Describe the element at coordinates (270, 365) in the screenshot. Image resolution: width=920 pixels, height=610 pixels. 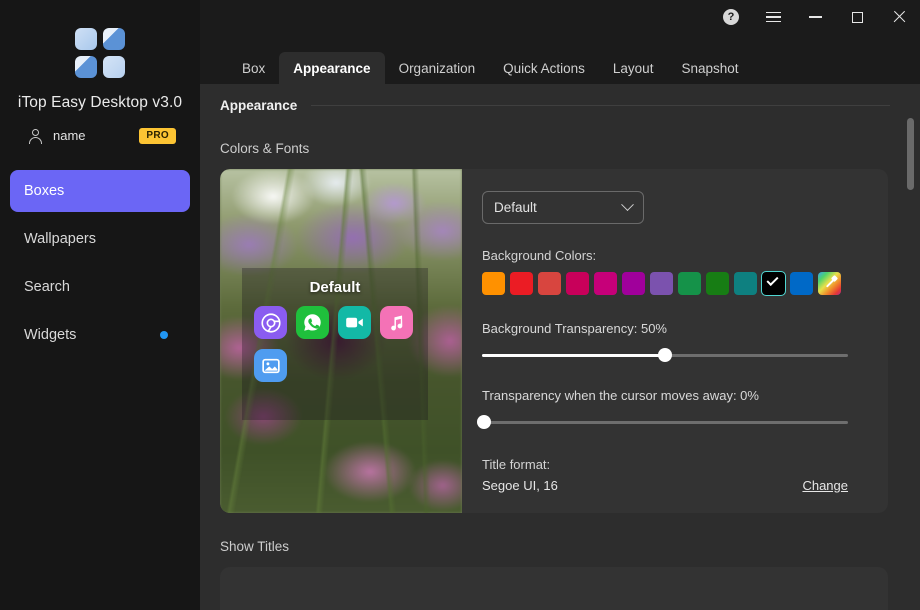
I see `photo-icon` at that location.